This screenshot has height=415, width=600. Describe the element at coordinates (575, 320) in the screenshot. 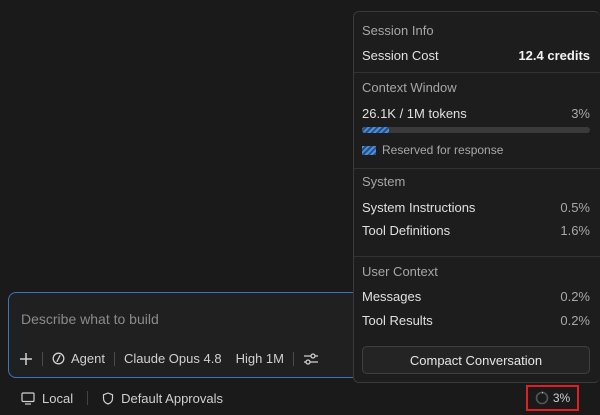

I see `tool-results-value: 0.2%` at that location.